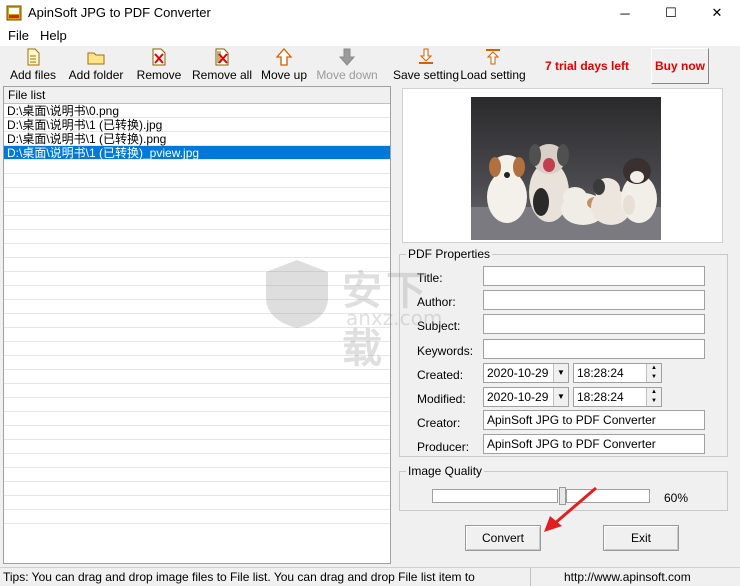 This screenshot has height=586, width=740. Describe the element at coordinates (594, 324) in the screenshot. I see `subject-field` at that location.